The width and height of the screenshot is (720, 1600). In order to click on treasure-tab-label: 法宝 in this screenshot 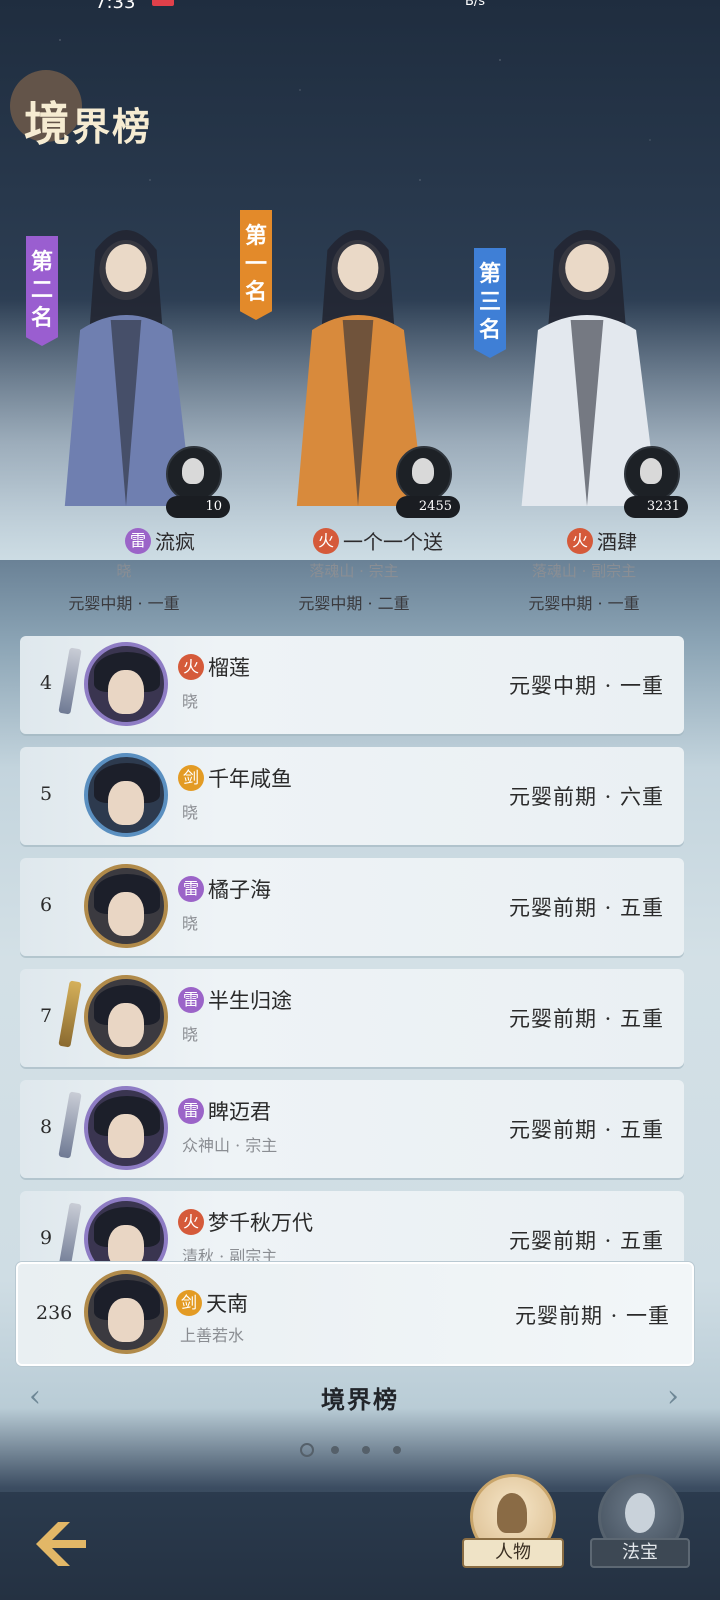, I will do `click(640, 1553)`.